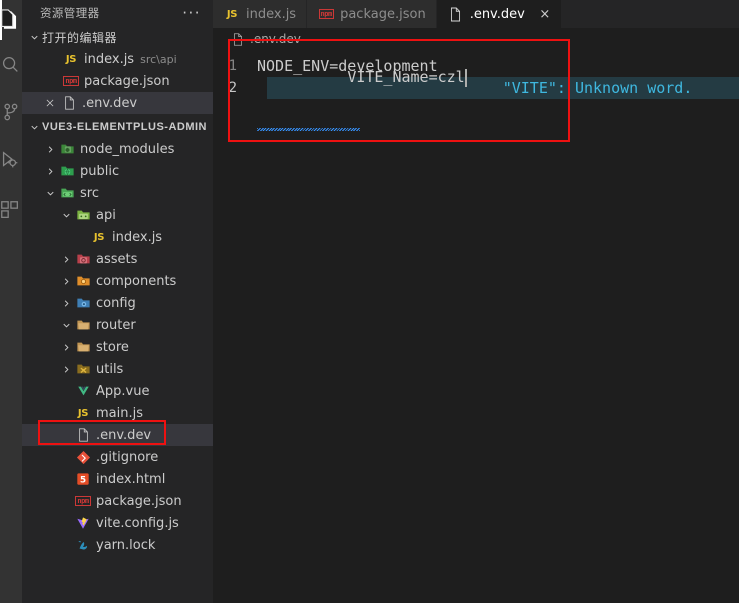 The width and height of the screenshot is (739, 603). Describe the element at coordinates (109, 59) in the screenshot. I see `open-editor-label: index.js` at that location.